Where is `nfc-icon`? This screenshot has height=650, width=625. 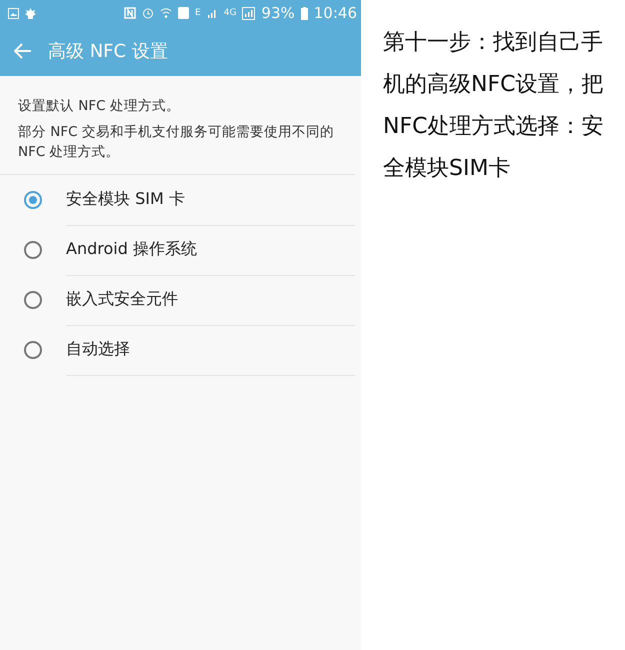 nfc-icon is located at coordinates (130, 13).